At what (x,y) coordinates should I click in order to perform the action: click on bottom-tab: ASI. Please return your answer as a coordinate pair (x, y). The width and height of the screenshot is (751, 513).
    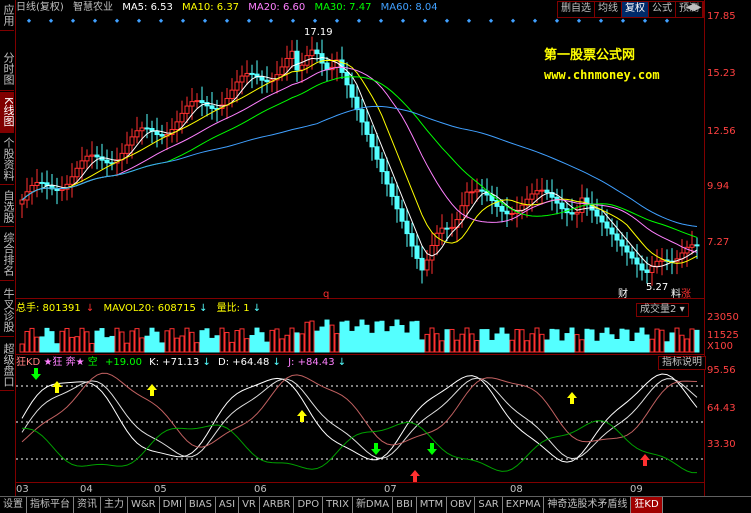
    Looking at the image, I should click on (228, 505).